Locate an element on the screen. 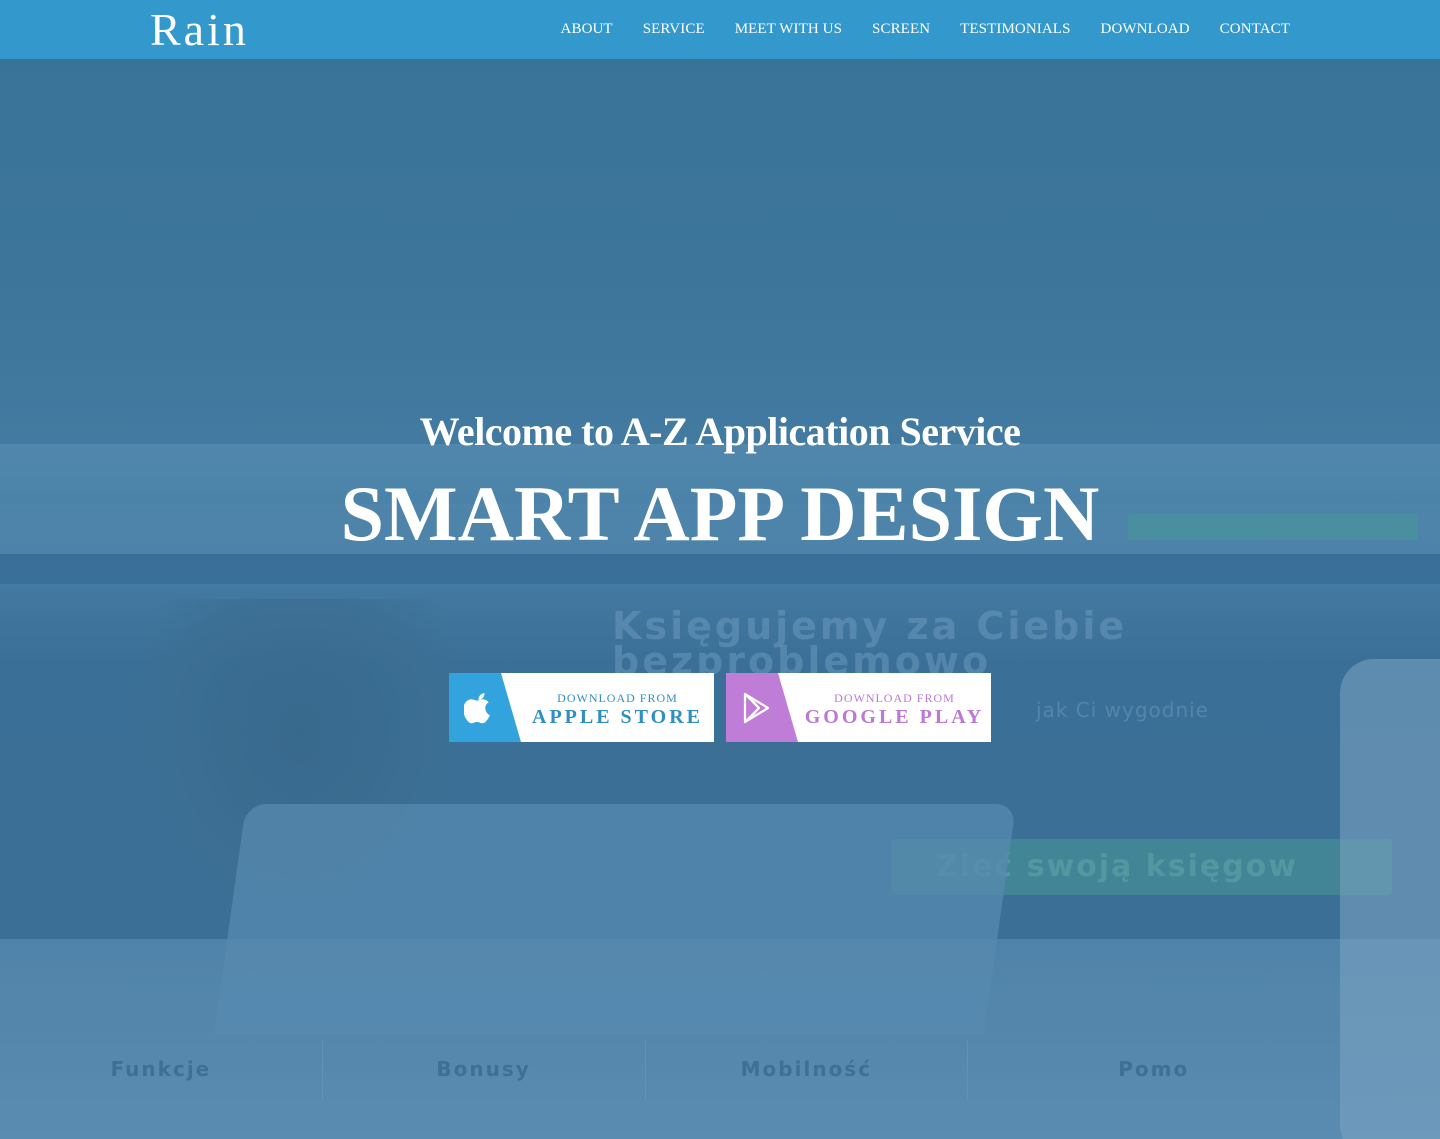  apple-store-label: APPLE STORE is located at coordinates (617, 717).